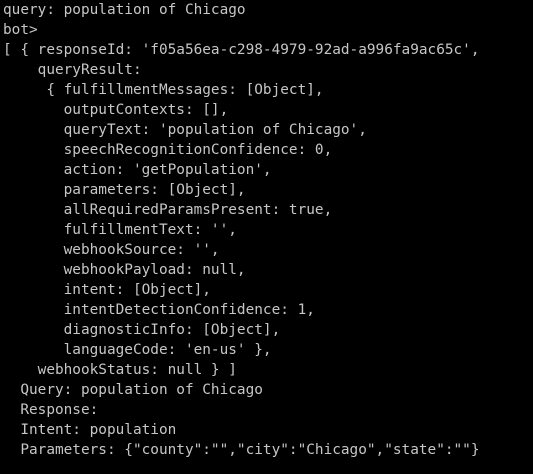  What do you see at coordinates (137, 170) in the screenshot?
I see `terminal-line-action: action: 'getPopulation',` at bounding box center [137, 170].